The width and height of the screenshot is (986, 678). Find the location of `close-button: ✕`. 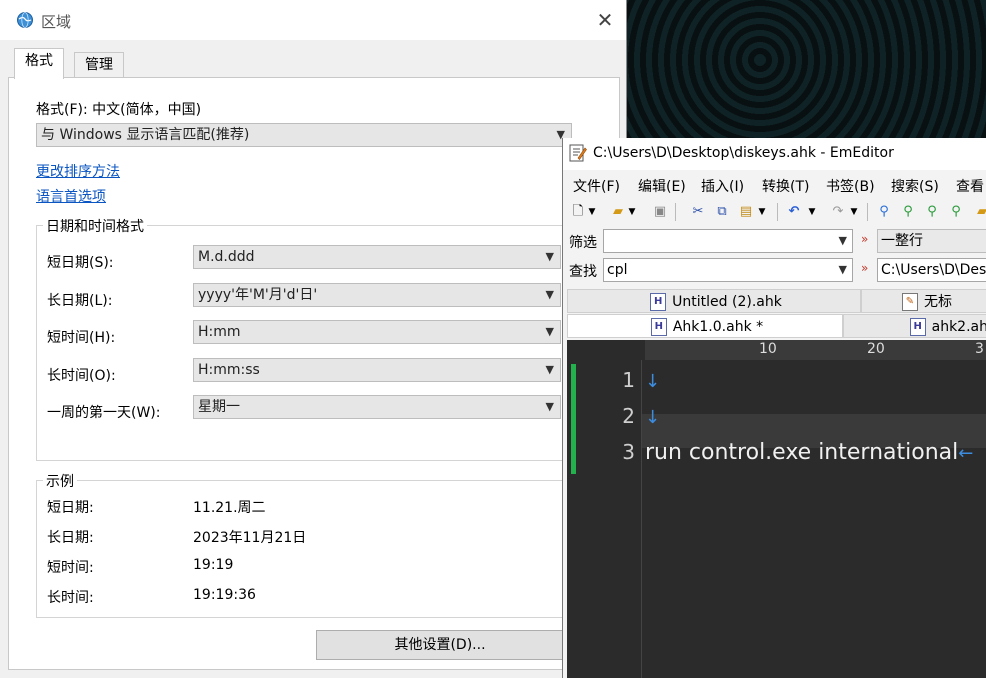

close-button: ✕ is located at coordinates (605, 21).